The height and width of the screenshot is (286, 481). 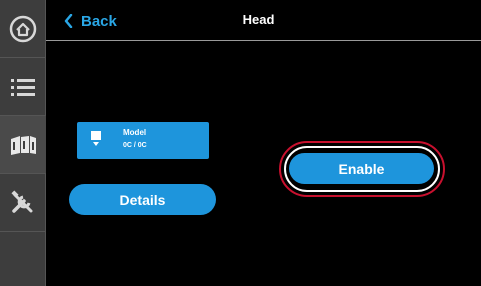 I want to click on sidebar-item-tools, so click(x=23, y=203).